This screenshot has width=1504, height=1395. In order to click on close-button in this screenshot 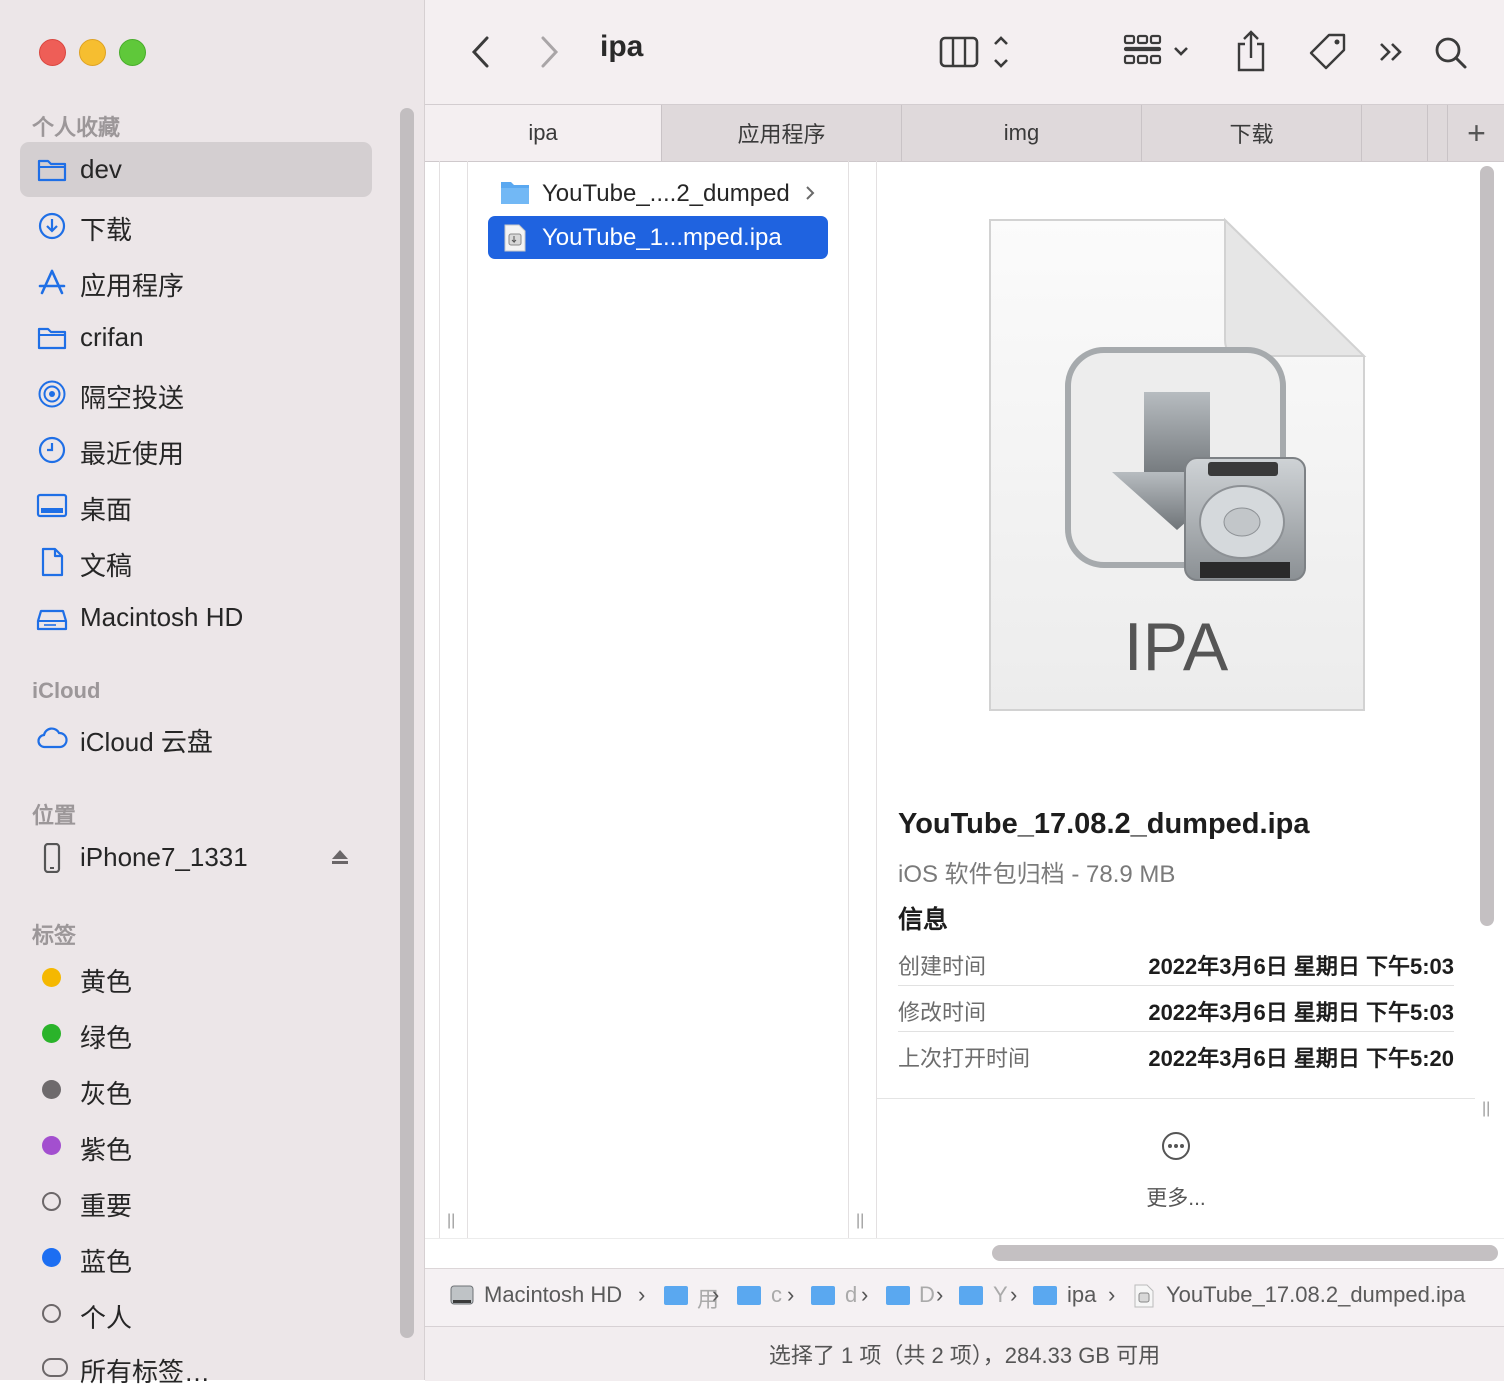, I will do `click(52, 52)`.